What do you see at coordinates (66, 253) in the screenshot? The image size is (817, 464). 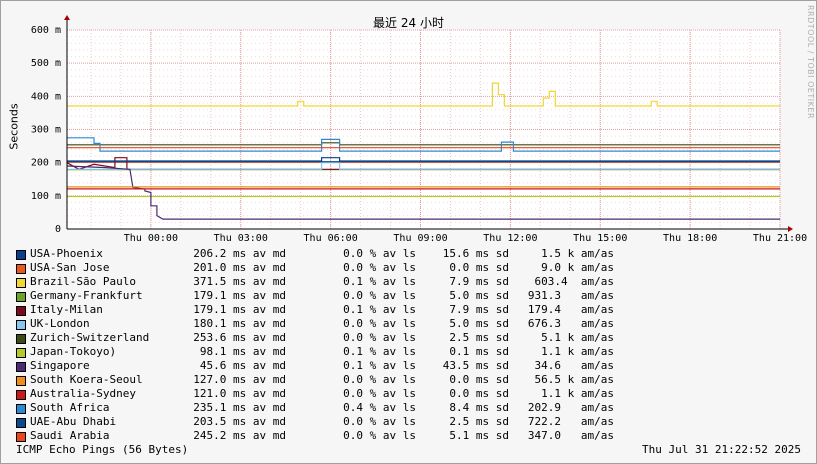 I see `legend-series-name: USA-Phoenix` at bounding box center [66, 253].